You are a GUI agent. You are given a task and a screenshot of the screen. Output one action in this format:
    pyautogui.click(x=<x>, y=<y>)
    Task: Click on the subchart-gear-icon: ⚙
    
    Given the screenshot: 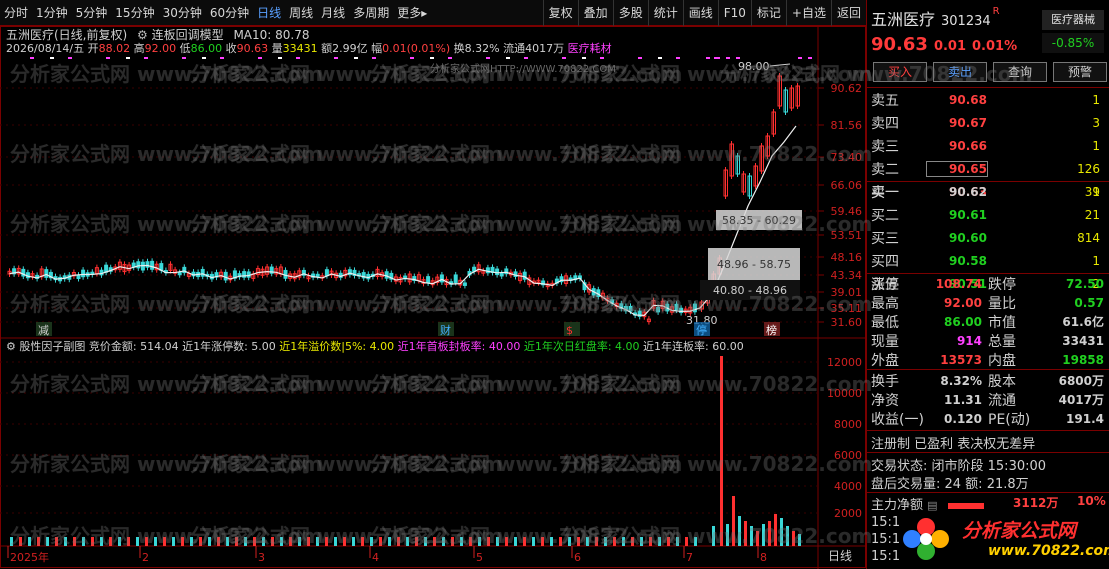 What is the action you would take?
    pyautogui.click(x=11, y=346)
    